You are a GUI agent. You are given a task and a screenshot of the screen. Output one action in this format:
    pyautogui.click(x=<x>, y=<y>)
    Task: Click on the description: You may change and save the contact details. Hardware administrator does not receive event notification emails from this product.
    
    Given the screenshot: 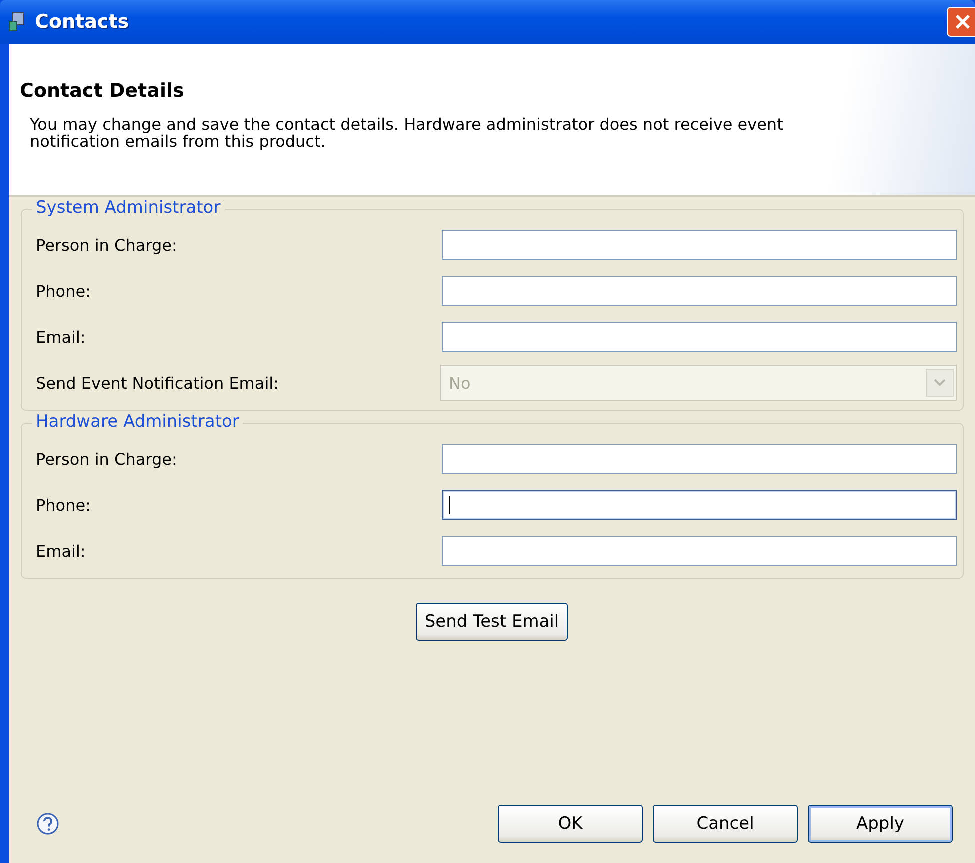 What is the action you would take?
    pyautogui.click(x=406, y=133)
    